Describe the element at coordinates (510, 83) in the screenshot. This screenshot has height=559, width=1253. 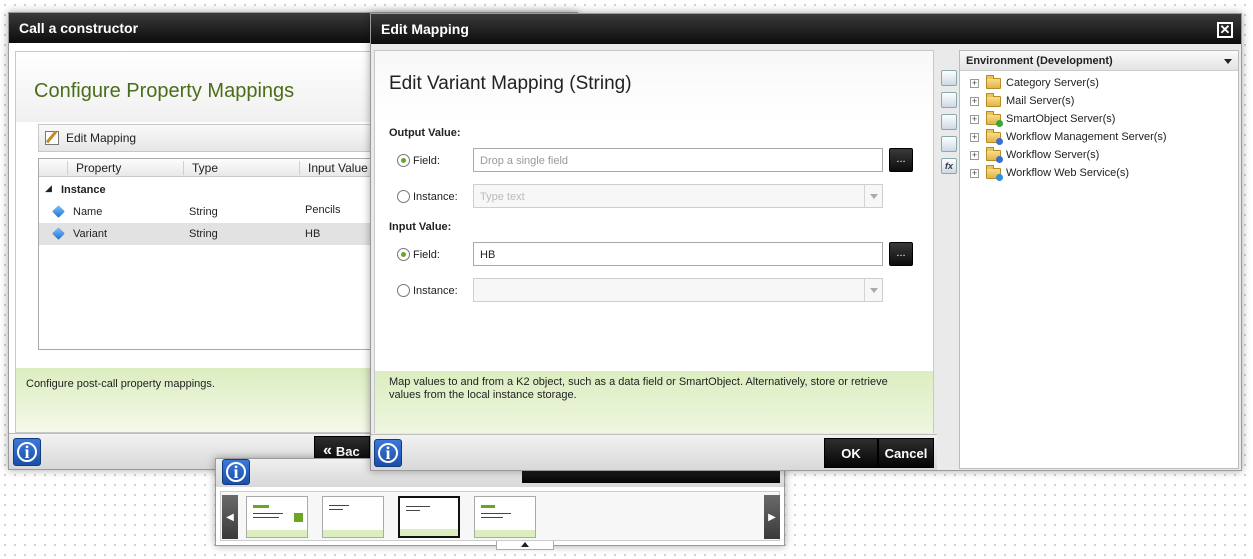
I see `panel-heading: Edit Variant Mapping (String)` at that location.